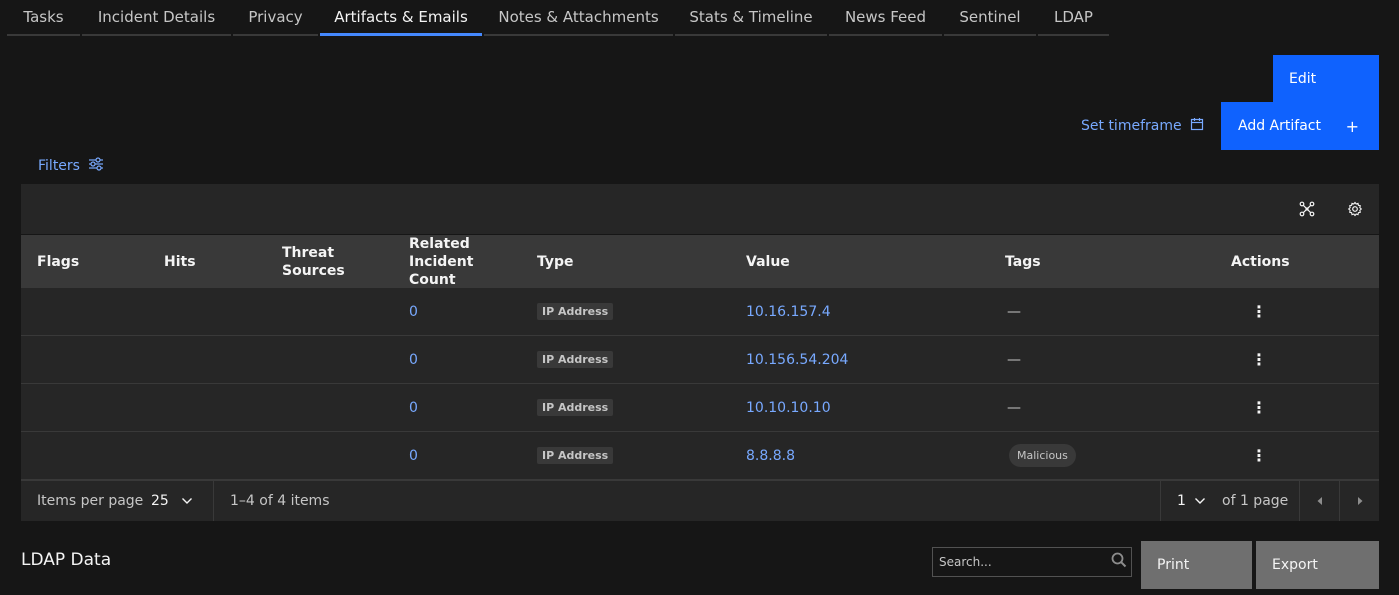  Describe the element at coordinates (90, 501) in the screenshot. I see `items-per-page-label: Items per page` at that location.